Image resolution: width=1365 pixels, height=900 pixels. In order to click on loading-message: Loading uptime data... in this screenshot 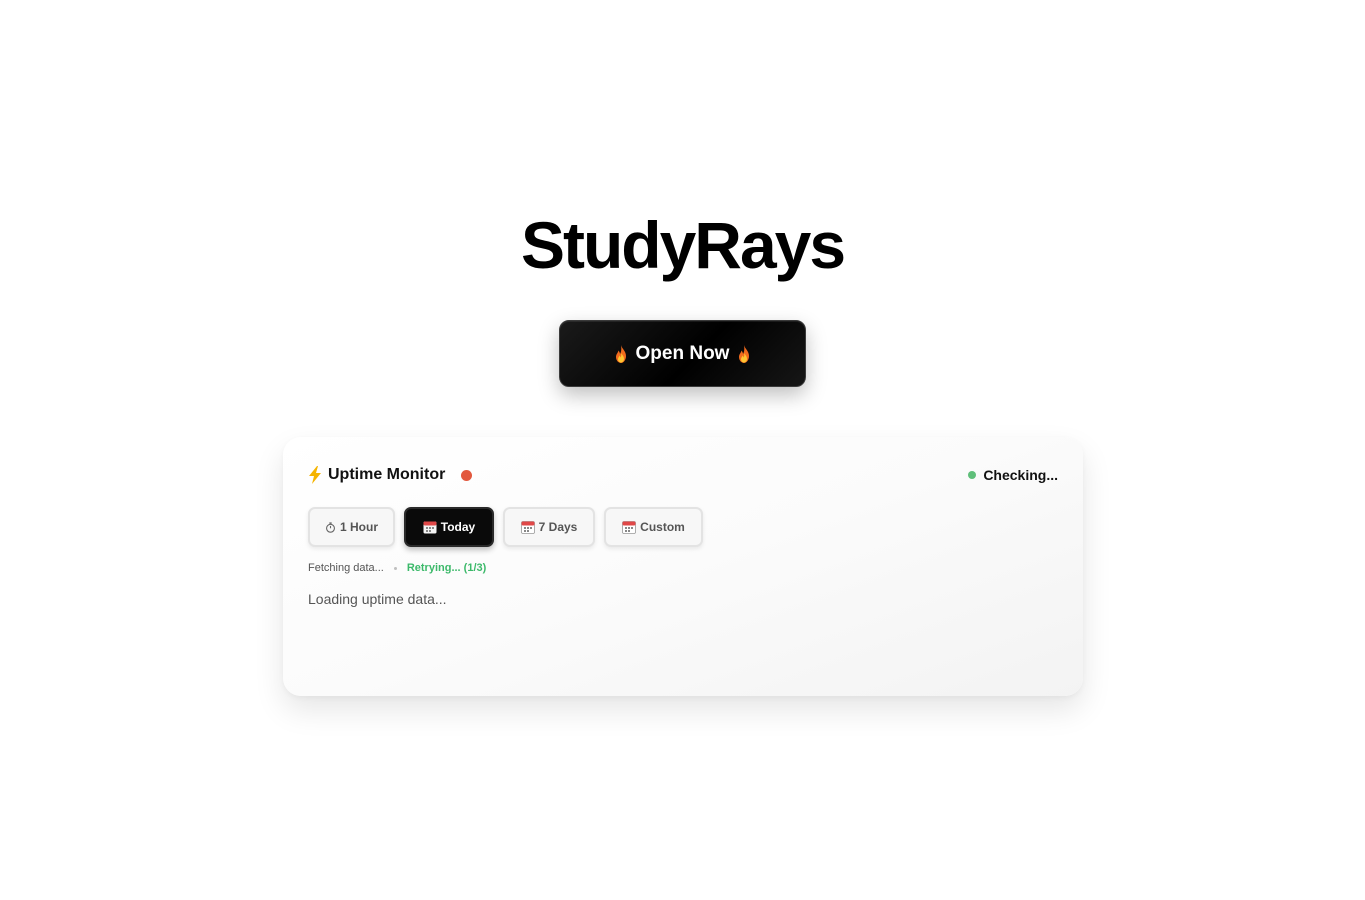, I will do `click(377, 599)`.